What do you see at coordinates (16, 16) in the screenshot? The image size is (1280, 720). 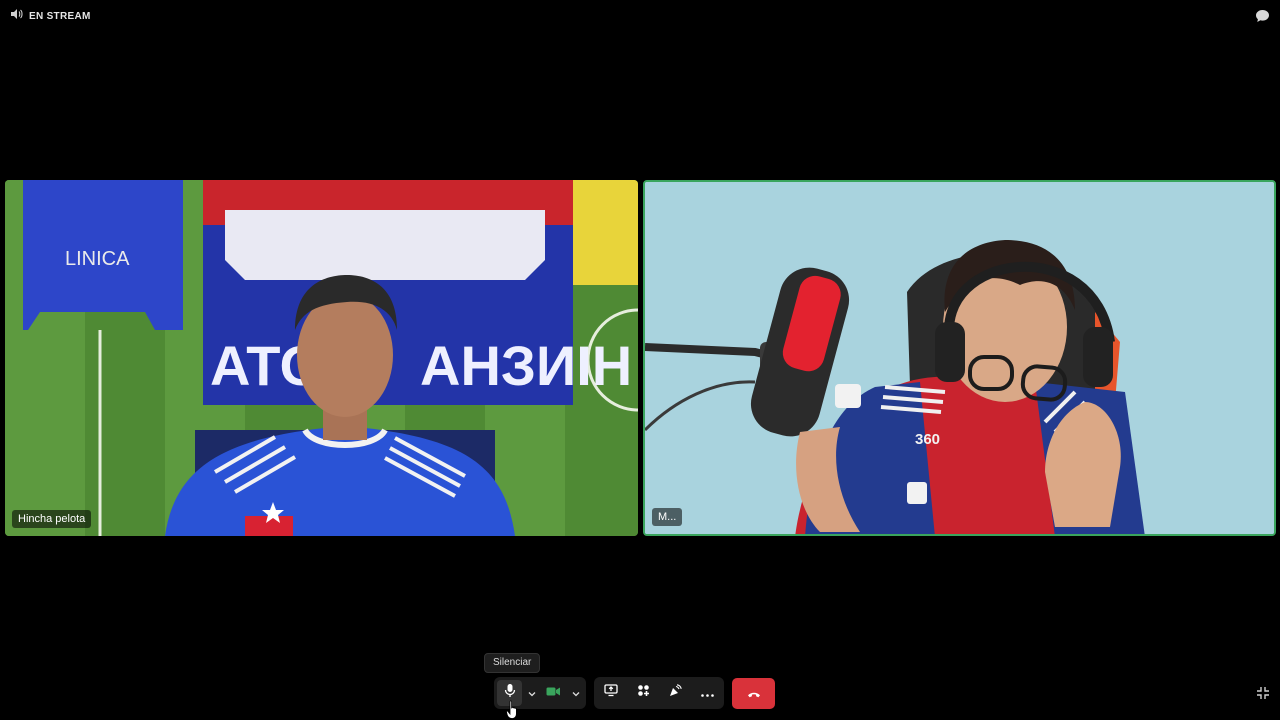 I see `volume-icon` at bounding box center [16, 16].